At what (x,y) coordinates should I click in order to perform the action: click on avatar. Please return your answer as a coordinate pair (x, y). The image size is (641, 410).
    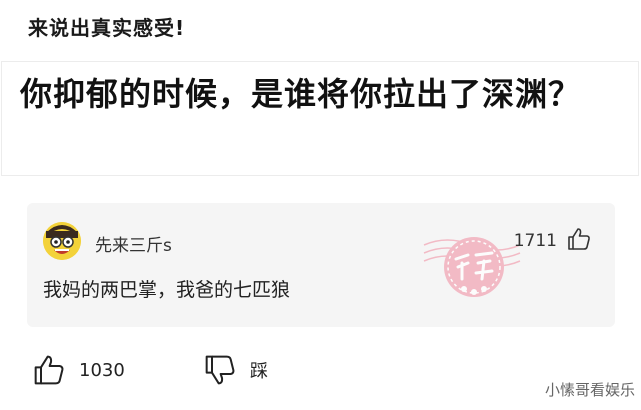
    Looking at the image, I should click on (62, 241).